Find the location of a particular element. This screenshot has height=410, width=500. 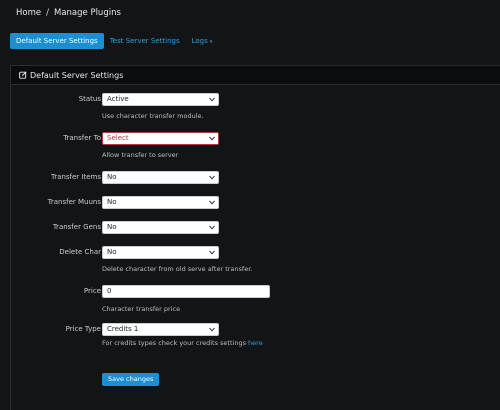

transfer-to-select: Select is located at coordinates (160, 138).